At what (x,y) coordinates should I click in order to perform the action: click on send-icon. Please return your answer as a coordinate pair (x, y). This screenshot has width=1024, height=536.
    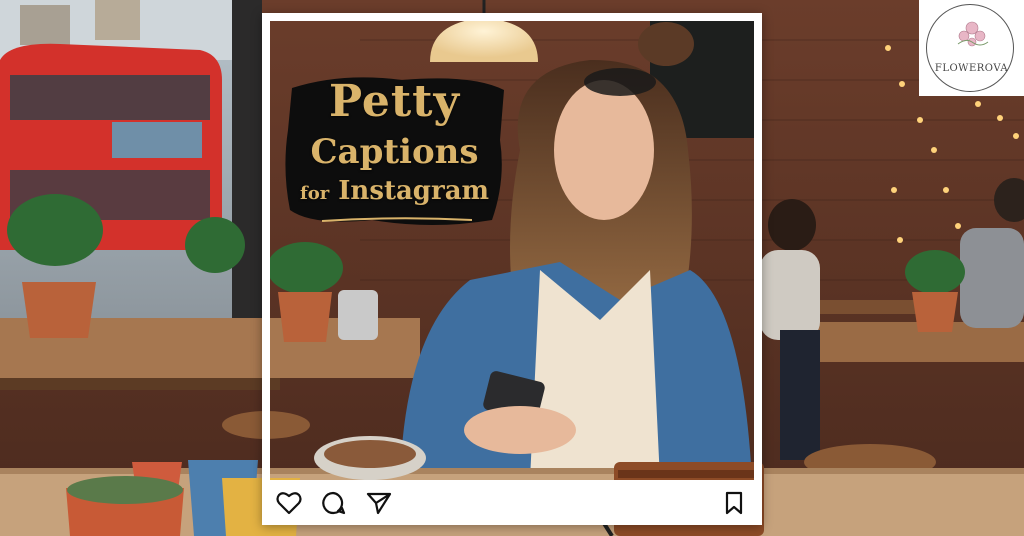
    Looking at the image, I should click on (379, 503).